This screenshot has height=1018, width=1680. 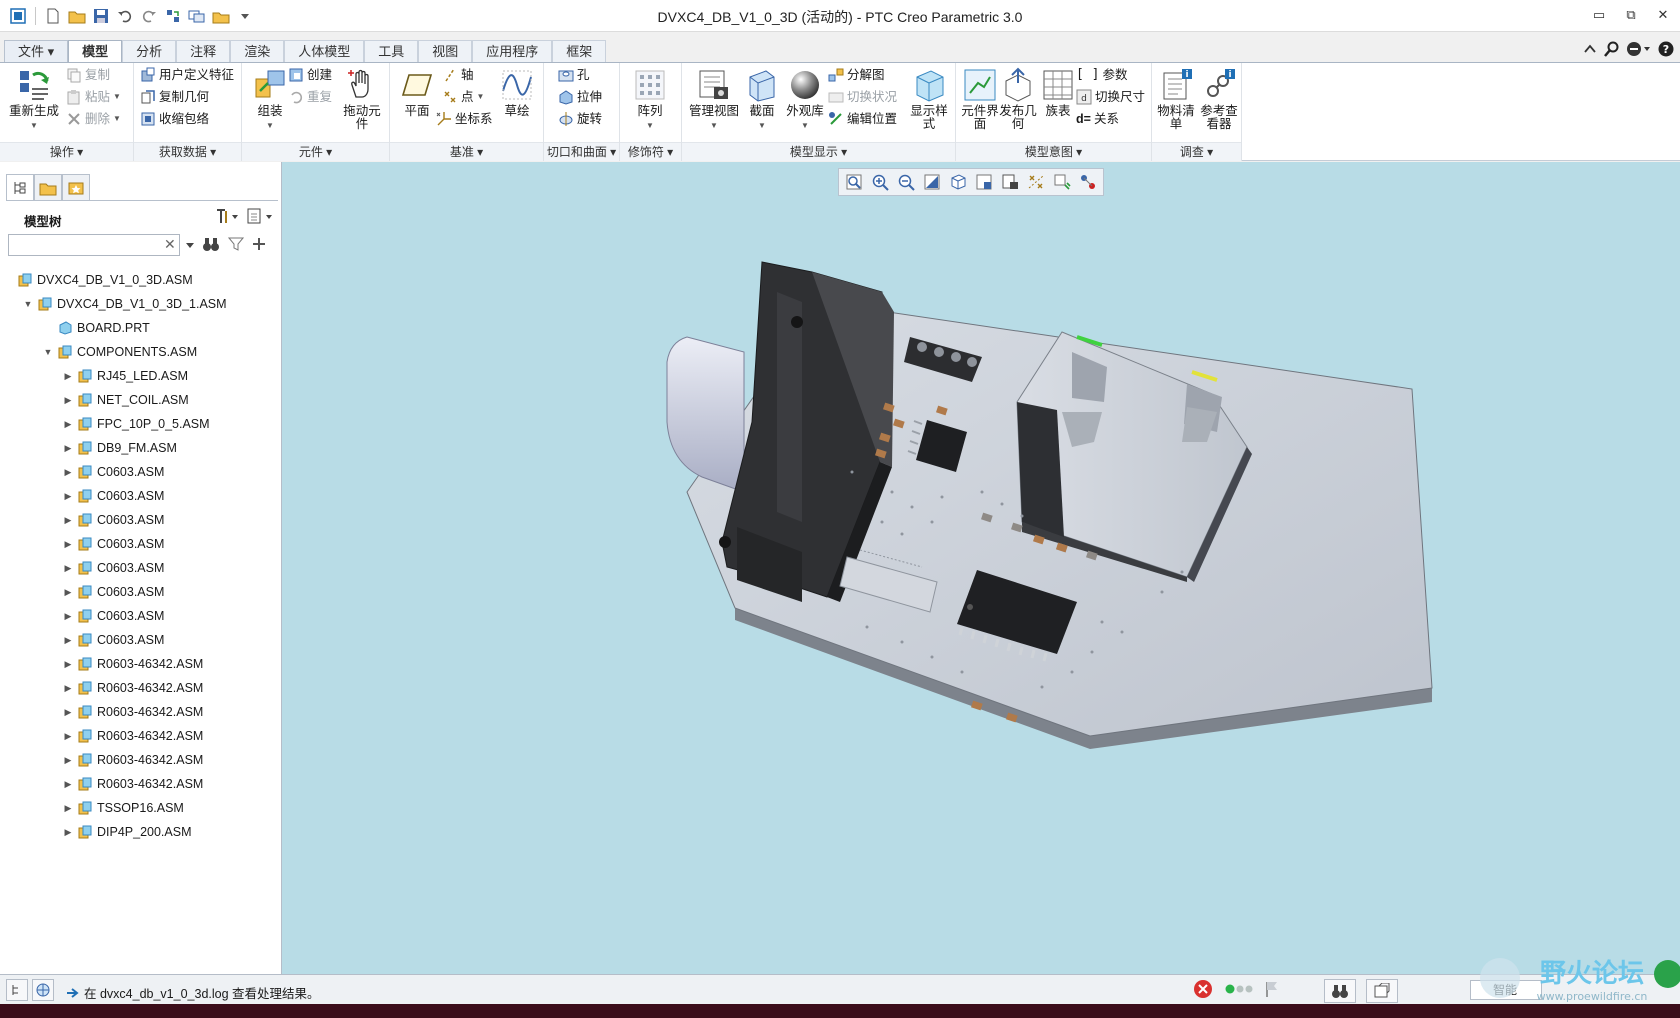 What do you see at coordinates (1053, 151) in the screenshot?
I see `group-model-intent-label: 模型意图 ▾` at bounding box center [1053, 151].